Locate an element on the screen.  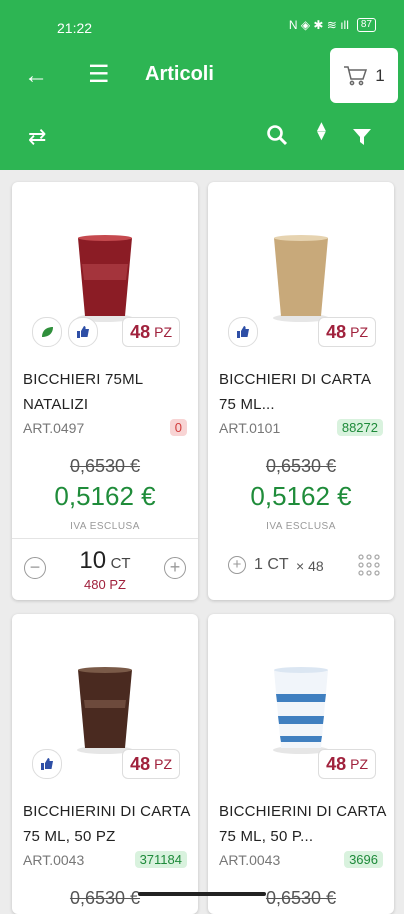
status-bar: 21:22 N ◈ ✱ ≋ ıll 87 is located at coordinates (202, 26).